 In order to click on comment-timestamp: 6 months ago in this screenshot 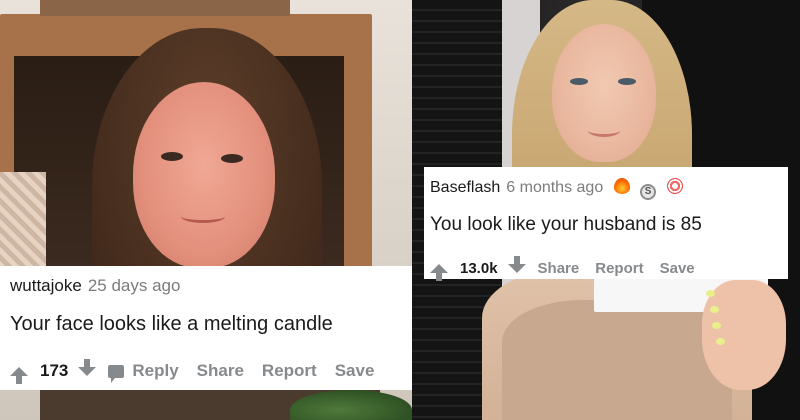, I will do `click(555, 187)`.